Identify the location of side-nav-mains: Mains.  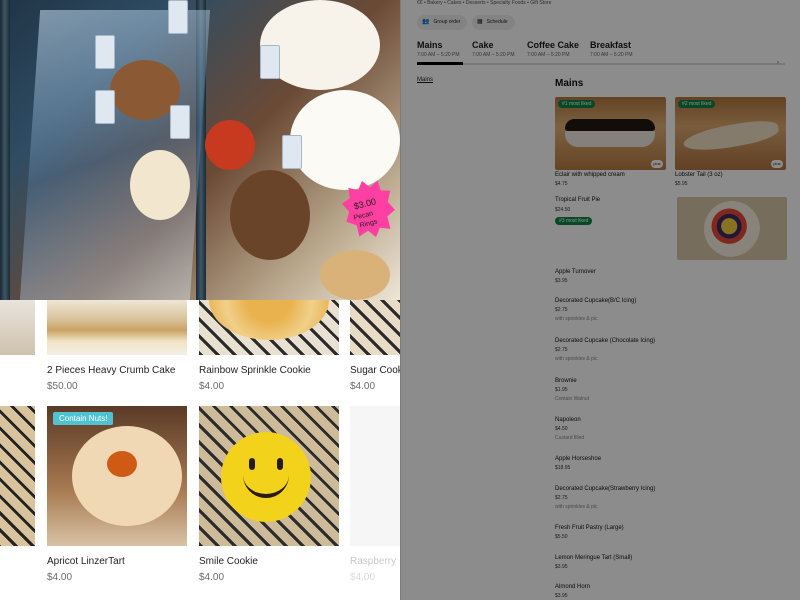
(425, 80).